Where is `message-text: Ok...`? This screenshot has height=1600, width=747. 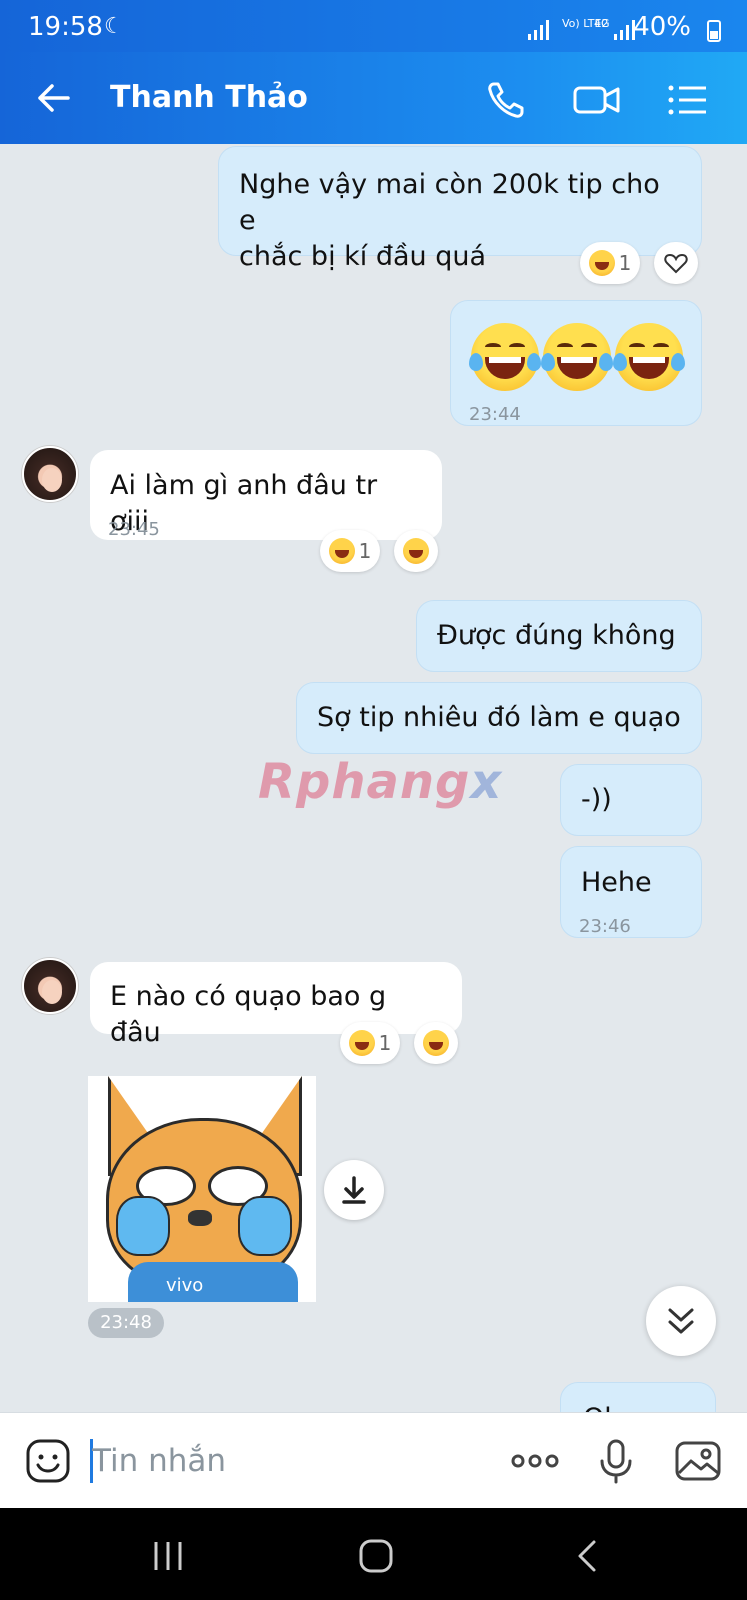
message-text: Ok... is located at coordinates (614, 1407).